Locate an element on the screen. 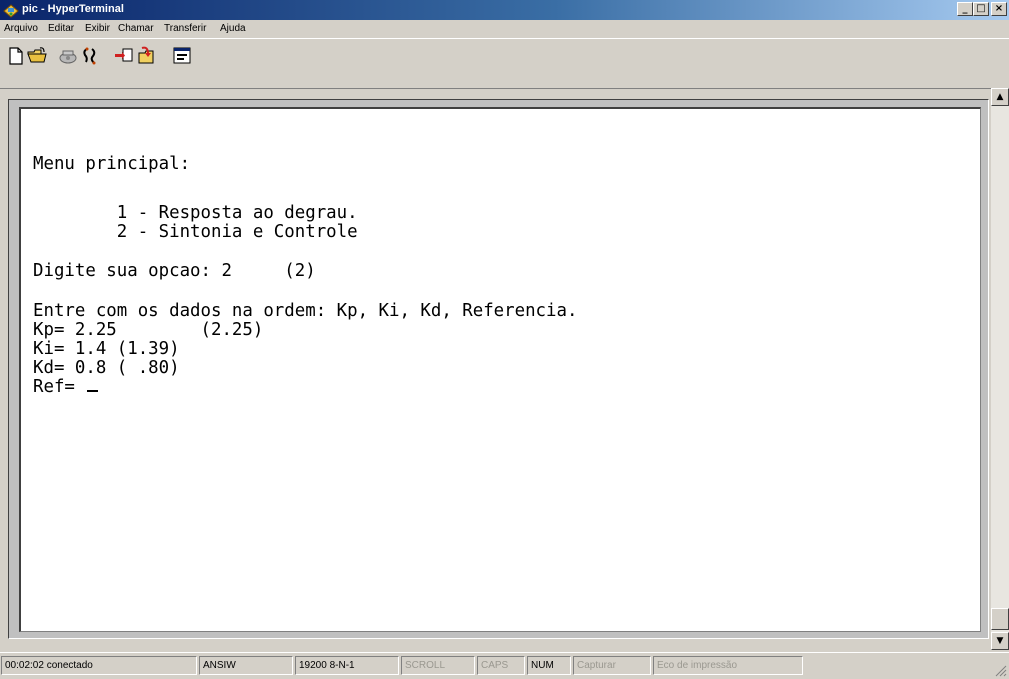 The width and height of the screenshot is (1009, 679). disconnect-button is located at coordinates (68, 56).